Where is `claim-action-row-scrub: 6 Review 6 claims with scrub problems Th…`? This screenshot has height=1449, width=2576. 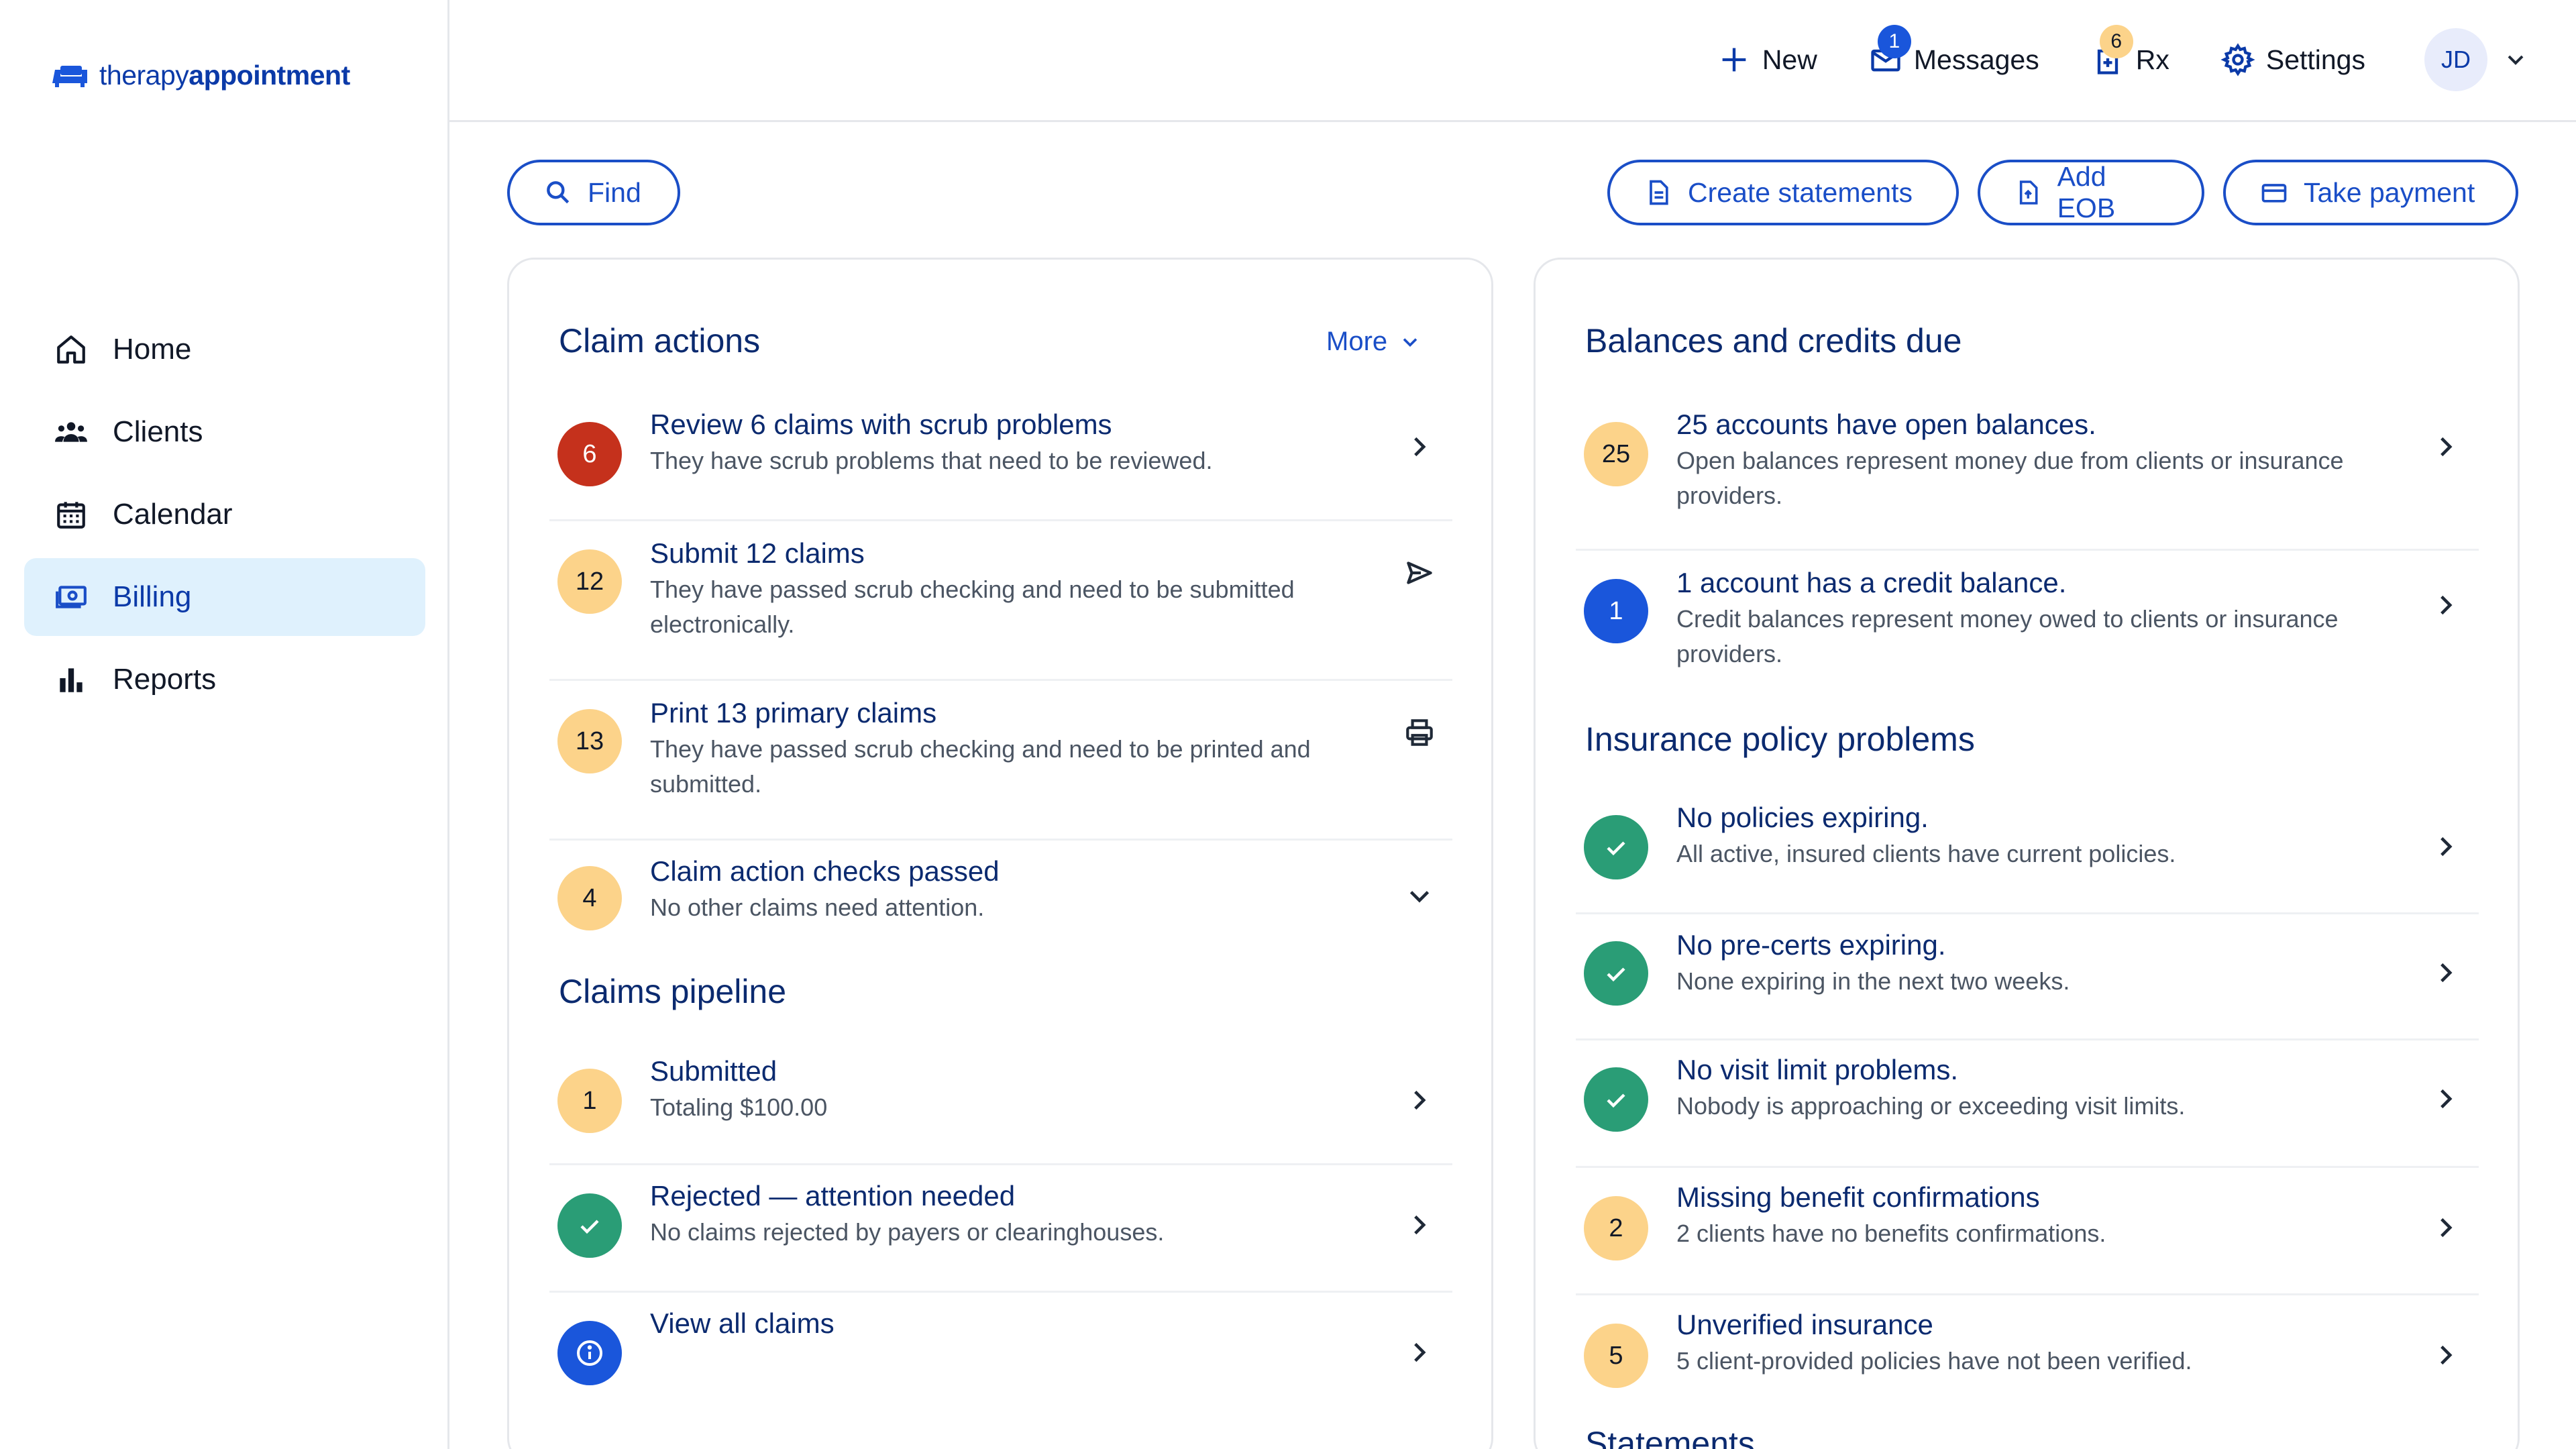
claim-action-row-scrub: 6 Review 6 claims with scrub problems Th… is located at coordinates (1000, 456).